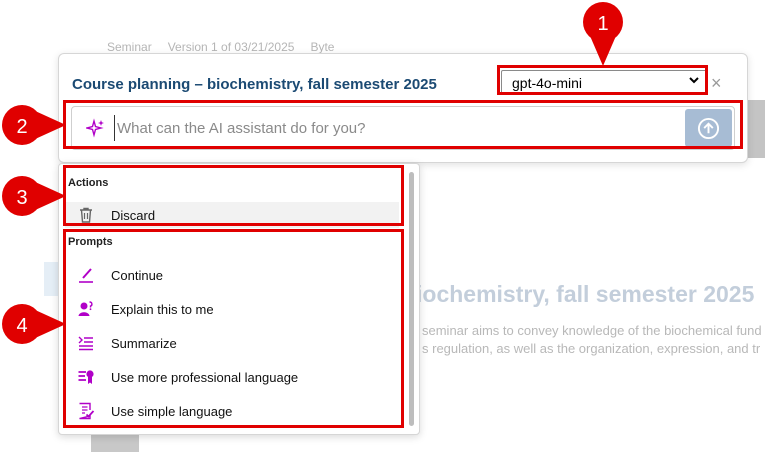  I want to click on document-heading: iochemistry, fall semester 2025, so click(585, 294).